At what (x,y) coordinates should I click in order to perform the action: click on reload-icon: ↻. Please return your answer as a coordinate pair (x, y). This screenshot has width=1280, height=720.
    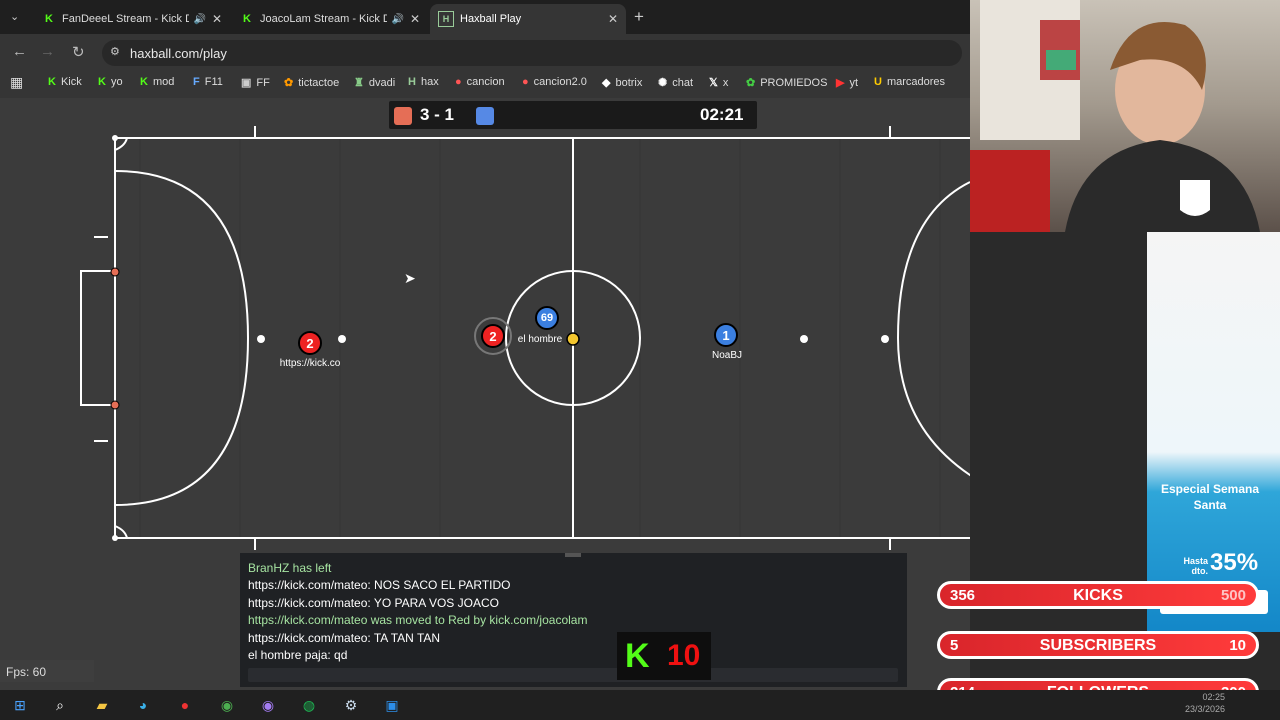
    Looking at the image, I should click on (78, 52).